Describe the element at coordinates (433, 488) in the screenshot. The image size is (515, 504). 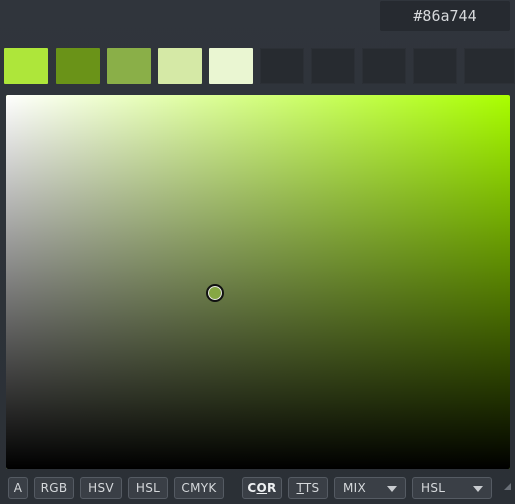
I see `mode-dropdown-label: HSL` at that location.